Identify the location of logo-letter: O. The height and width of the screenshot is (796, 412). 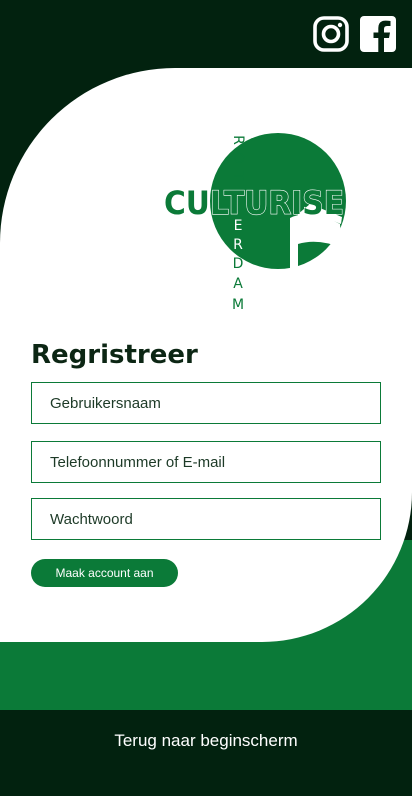
(238, 157).